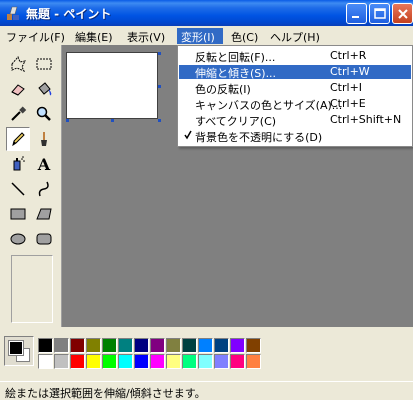 This screenshot has width=413, height=400. I want to click on status-bar: 絵または選択範囲を伸縮/傾斜させます。, so click(206, 390).